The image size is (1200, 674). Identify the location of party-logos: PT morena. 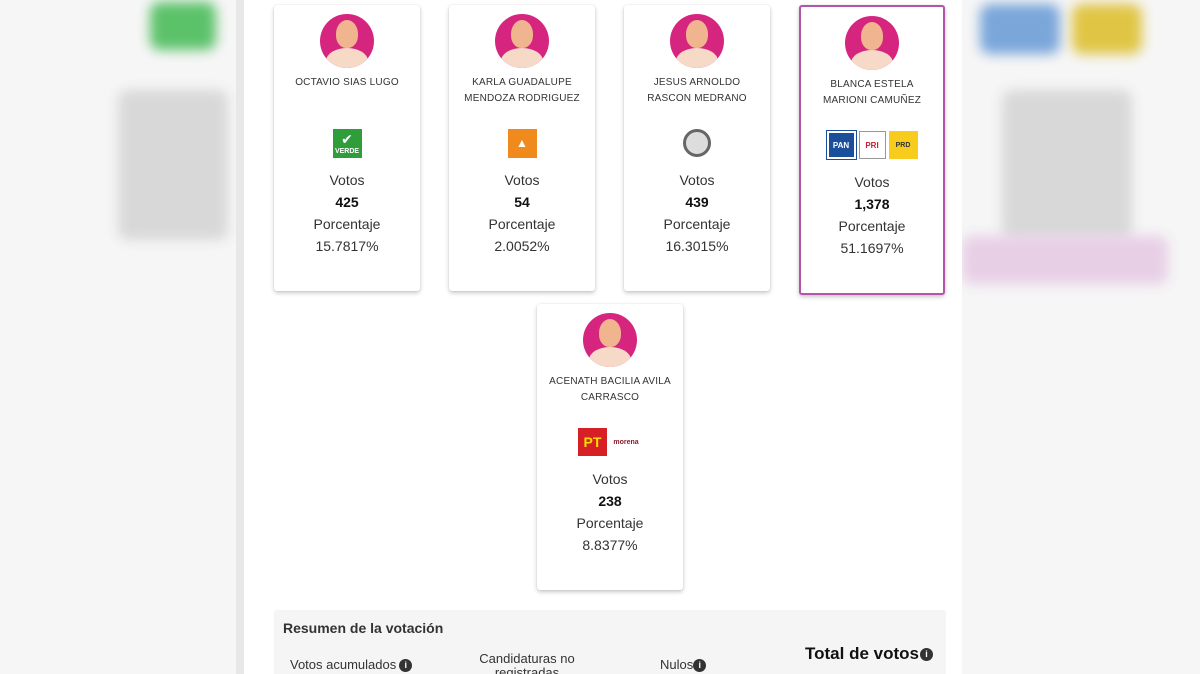
(610, 442).